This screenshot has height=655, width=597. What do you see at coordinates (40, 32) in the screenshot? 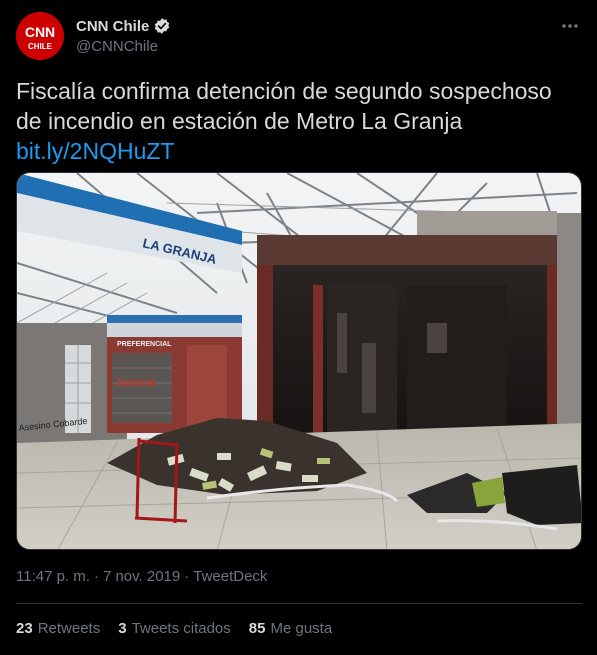
I see `avatar-logo-top: CNN` at bounding box center [40, 32].